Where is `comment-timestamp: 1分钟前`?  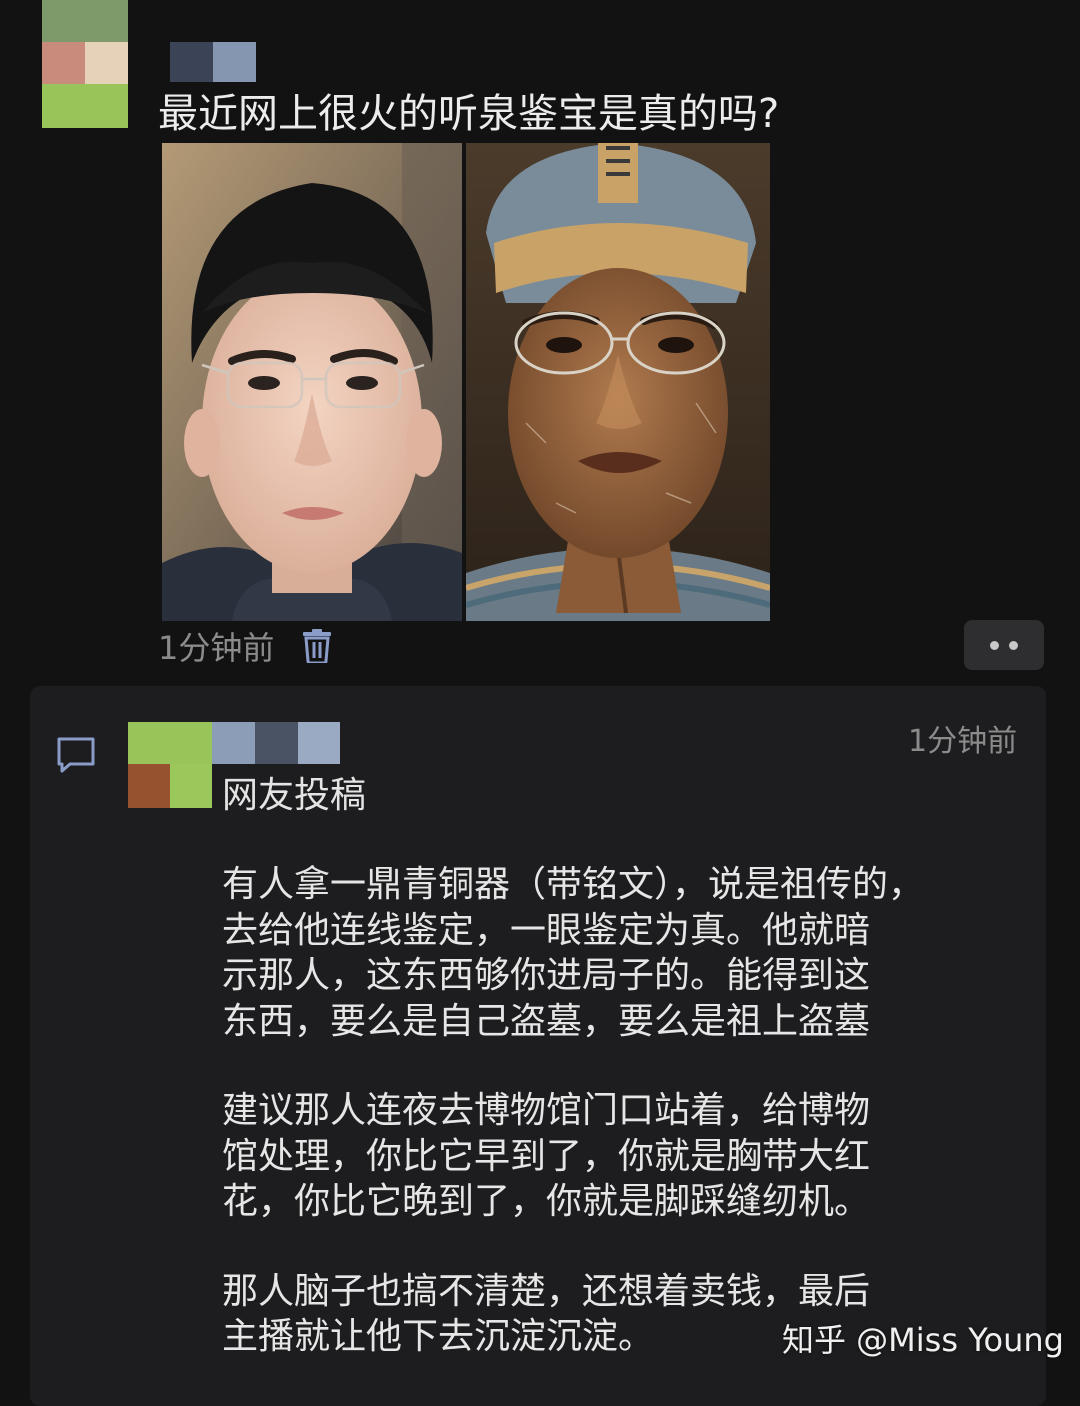 comment-timestamp: 1分钟前 is located at coordinates (963, 741).